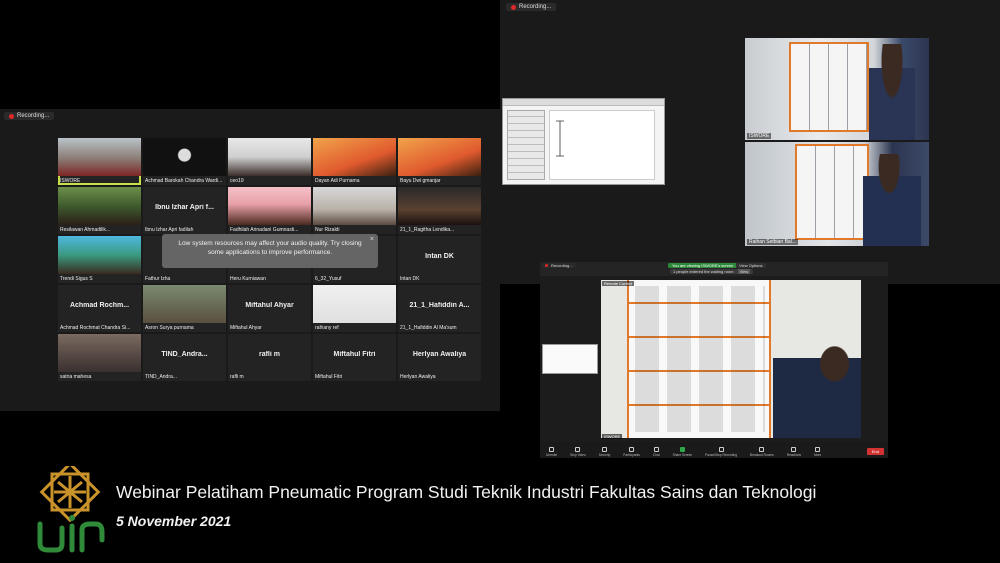  What do you see at coordinates (410, 279) in the screenshot?
I see `participant-name-label: Intan DK` at bounding box center [410, 279].